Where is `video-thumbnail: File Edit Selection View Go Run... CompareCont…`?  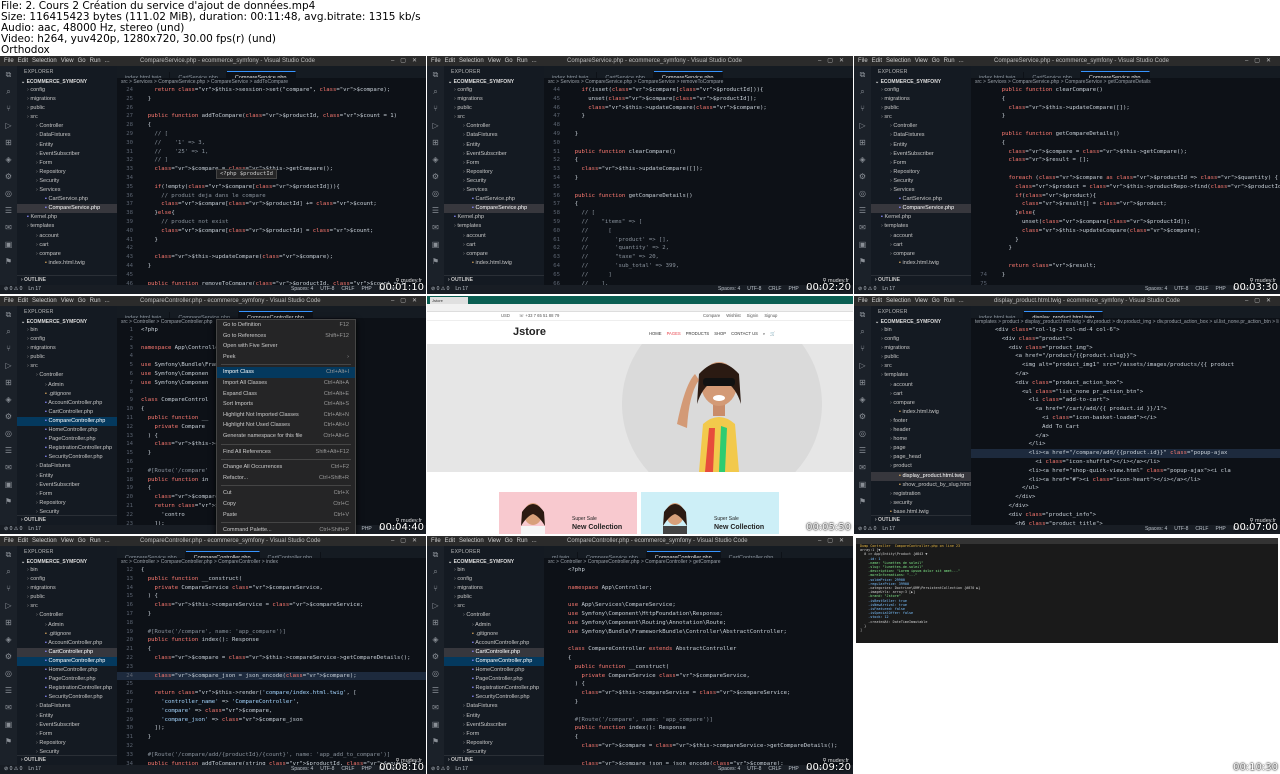
video-thumbnail: File Edit Selection View Go Run... CompareCont… is located at coordinates (213, 655).